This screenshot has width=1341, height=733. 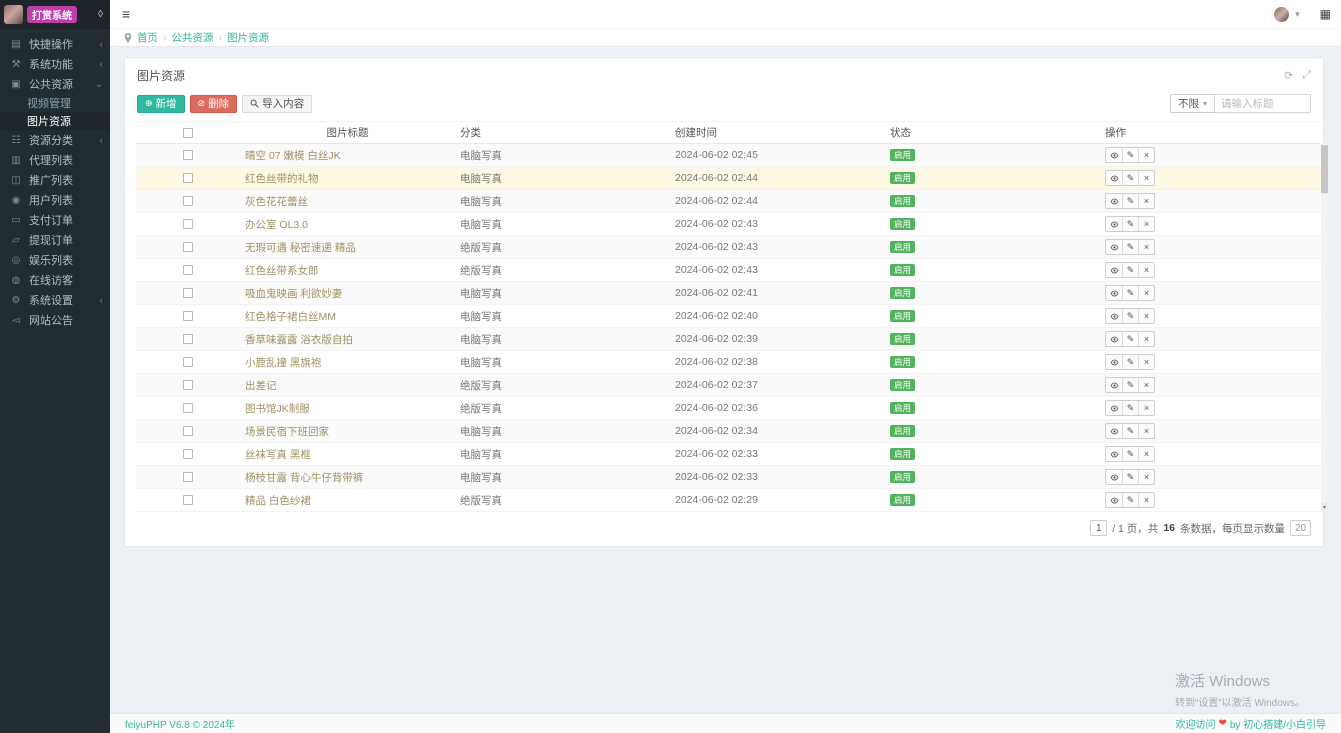 I want to click on row-title-link: 吸血鬼映画 利欲妙妻, so click(x=293, y=294).